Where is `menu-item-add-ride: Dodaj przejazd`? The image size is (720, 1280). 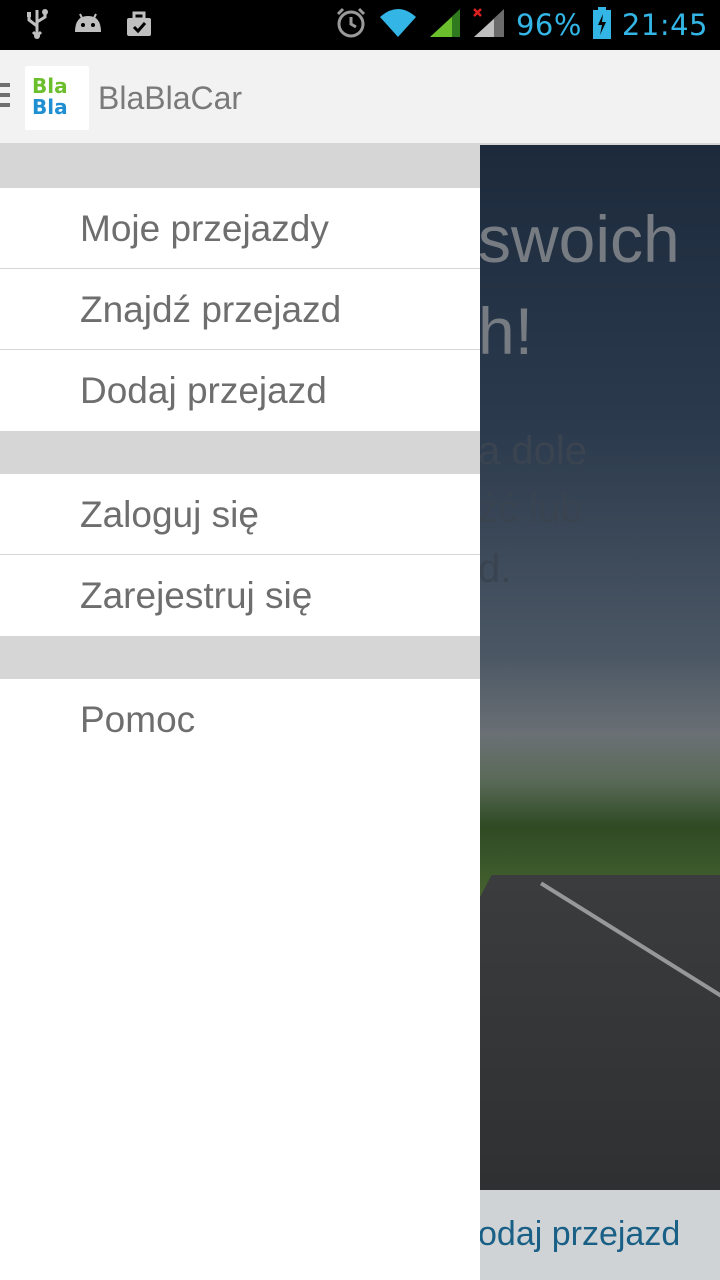 menu-item-add-ride: Dodaj przejazd is located at coordinates (240, 390).